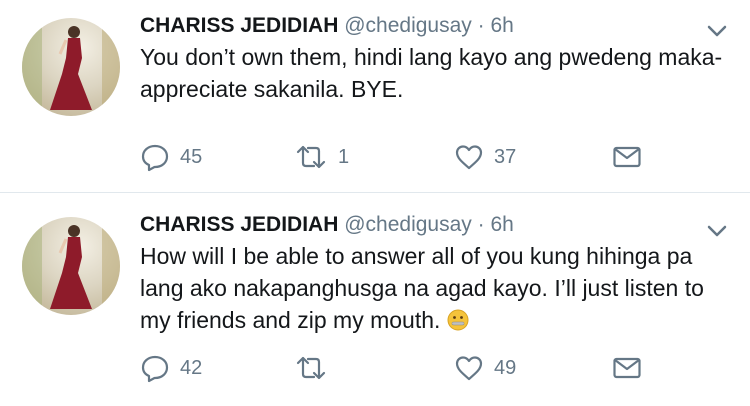 The height and width of the screenshot is (406, 750). What do you see at coordinates (191, 156) in the screenshot?
I see `reply-count: 45` at bounding box center [191, 156].